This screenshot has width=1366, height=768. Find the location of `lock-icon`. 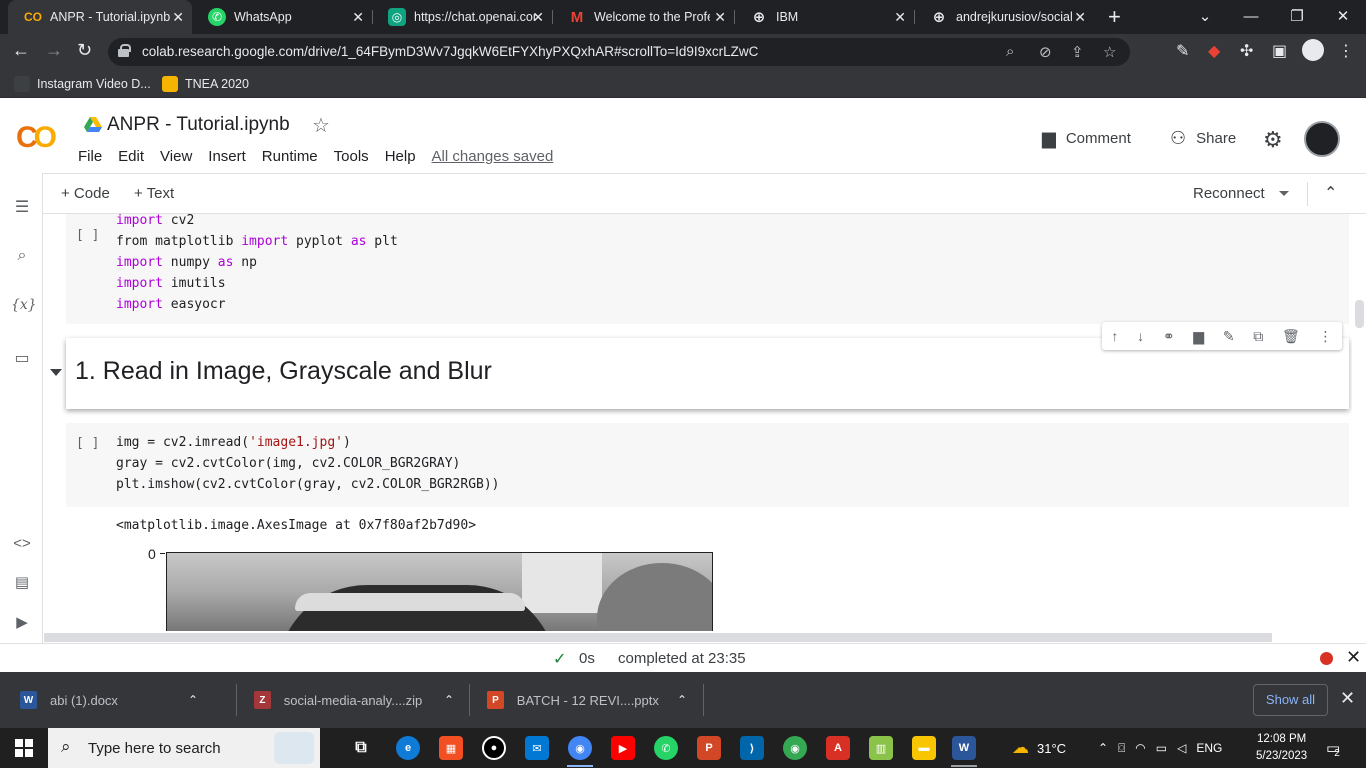

lock-icon is located at coordinates (124, 50).